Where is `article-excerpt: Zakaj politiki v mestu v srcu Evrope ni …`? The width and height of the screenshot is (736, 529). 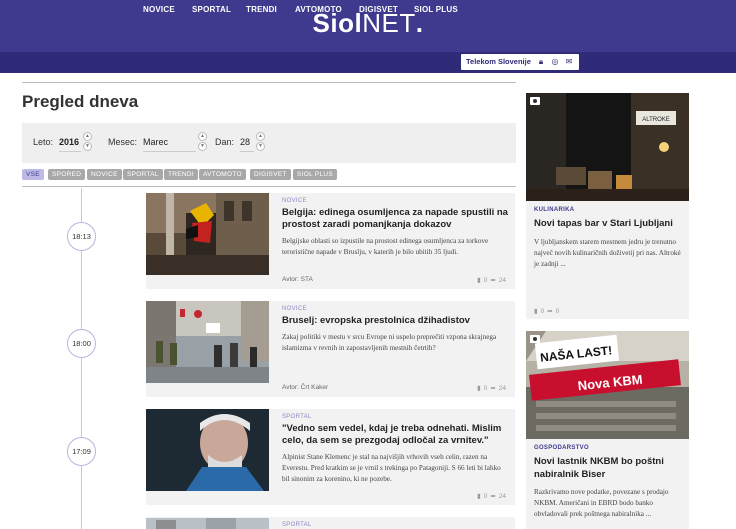 article-excerpt: Zakaj politiki v mestu v srcu Evrope ni … is located at coordinates (389, 342).